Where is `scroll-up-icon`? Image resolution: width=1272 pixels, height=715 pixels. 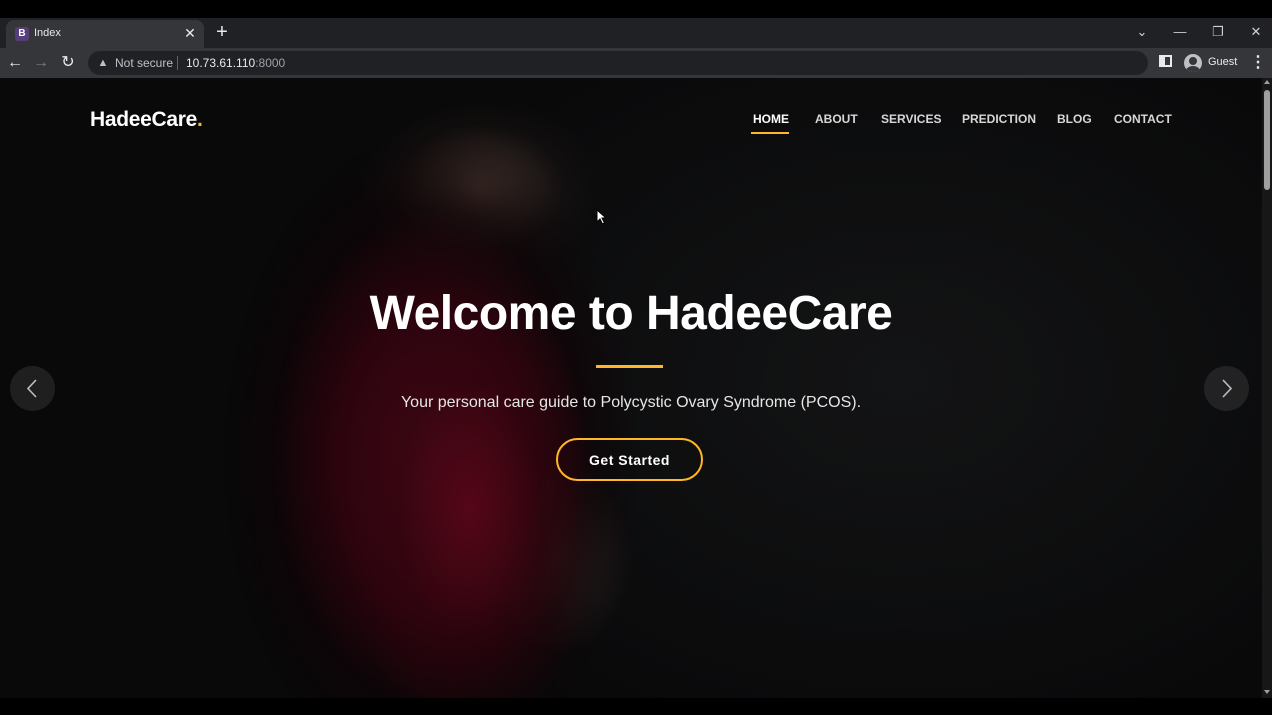 scroll-up-icon is located at coordinates (1267, 82).